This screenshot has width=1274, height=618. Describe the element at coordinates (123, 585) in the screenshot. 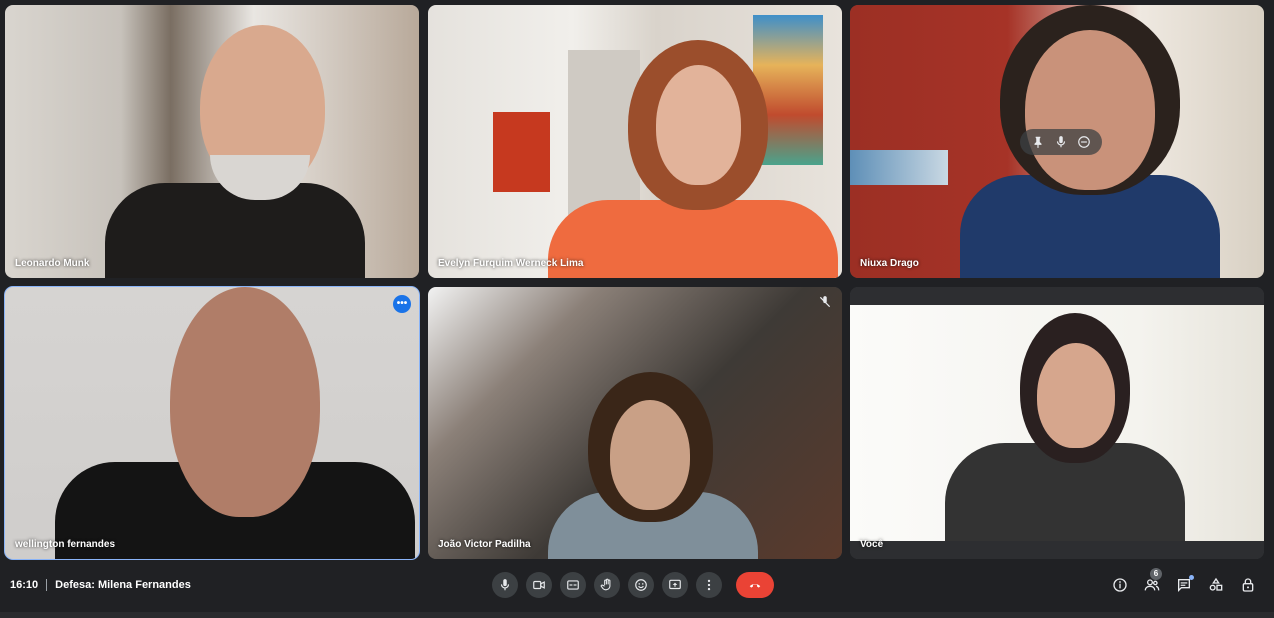

I see `meeting-title: Defesa: Milena Fernandes` at that location.